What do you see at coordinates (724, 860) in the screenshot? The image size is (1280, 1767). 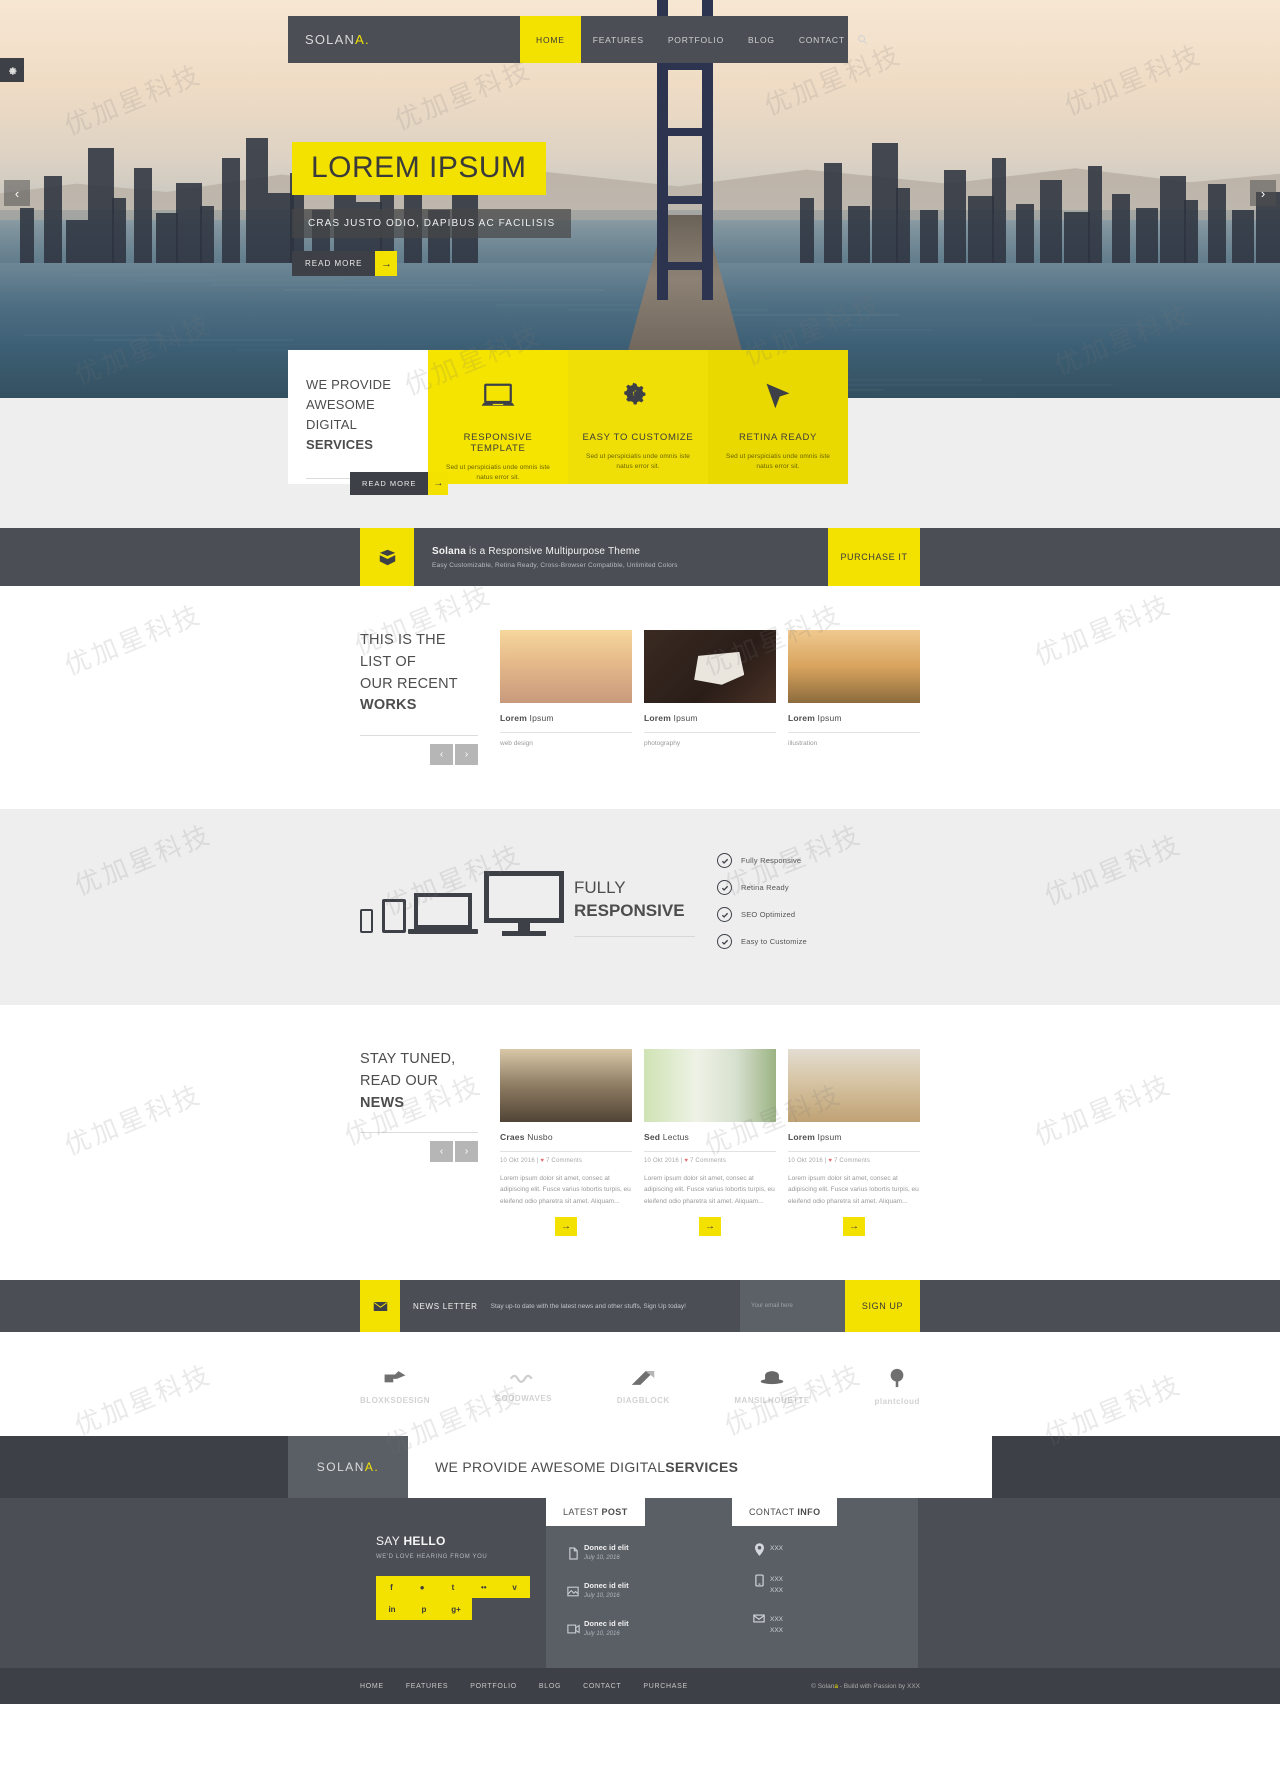 I see `check-circle-icon` at bounding box center [724, 860].